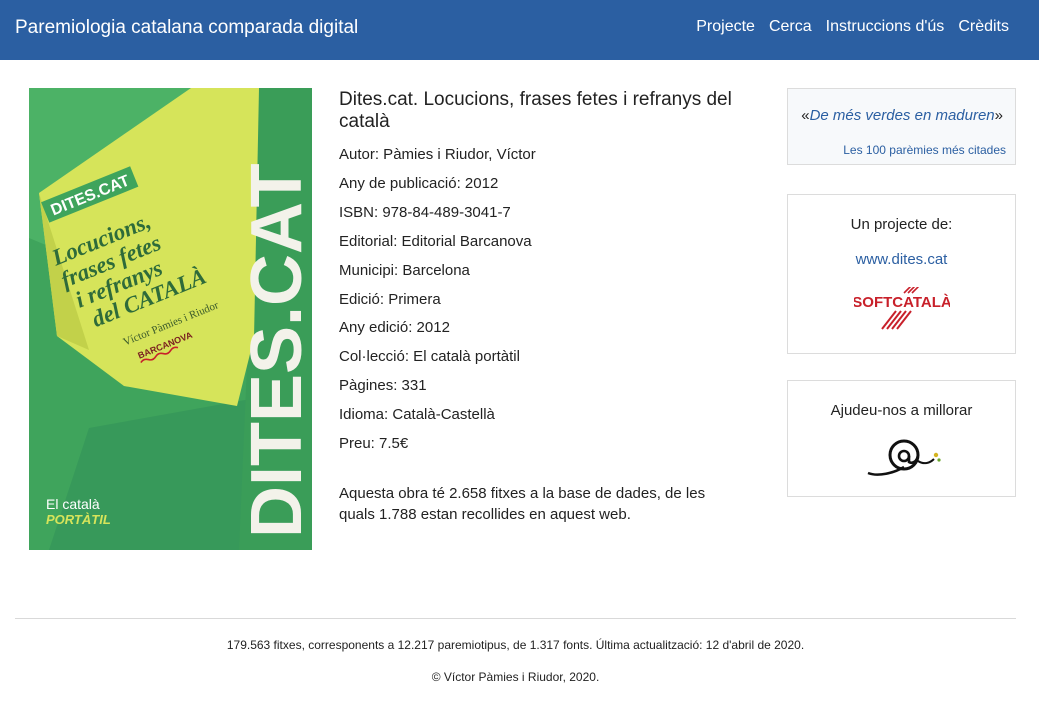 The height and width of the screenshot is (704, 1039). I want to click on cover-collection-line-2: PORTÀTIL, so click(78, 519).